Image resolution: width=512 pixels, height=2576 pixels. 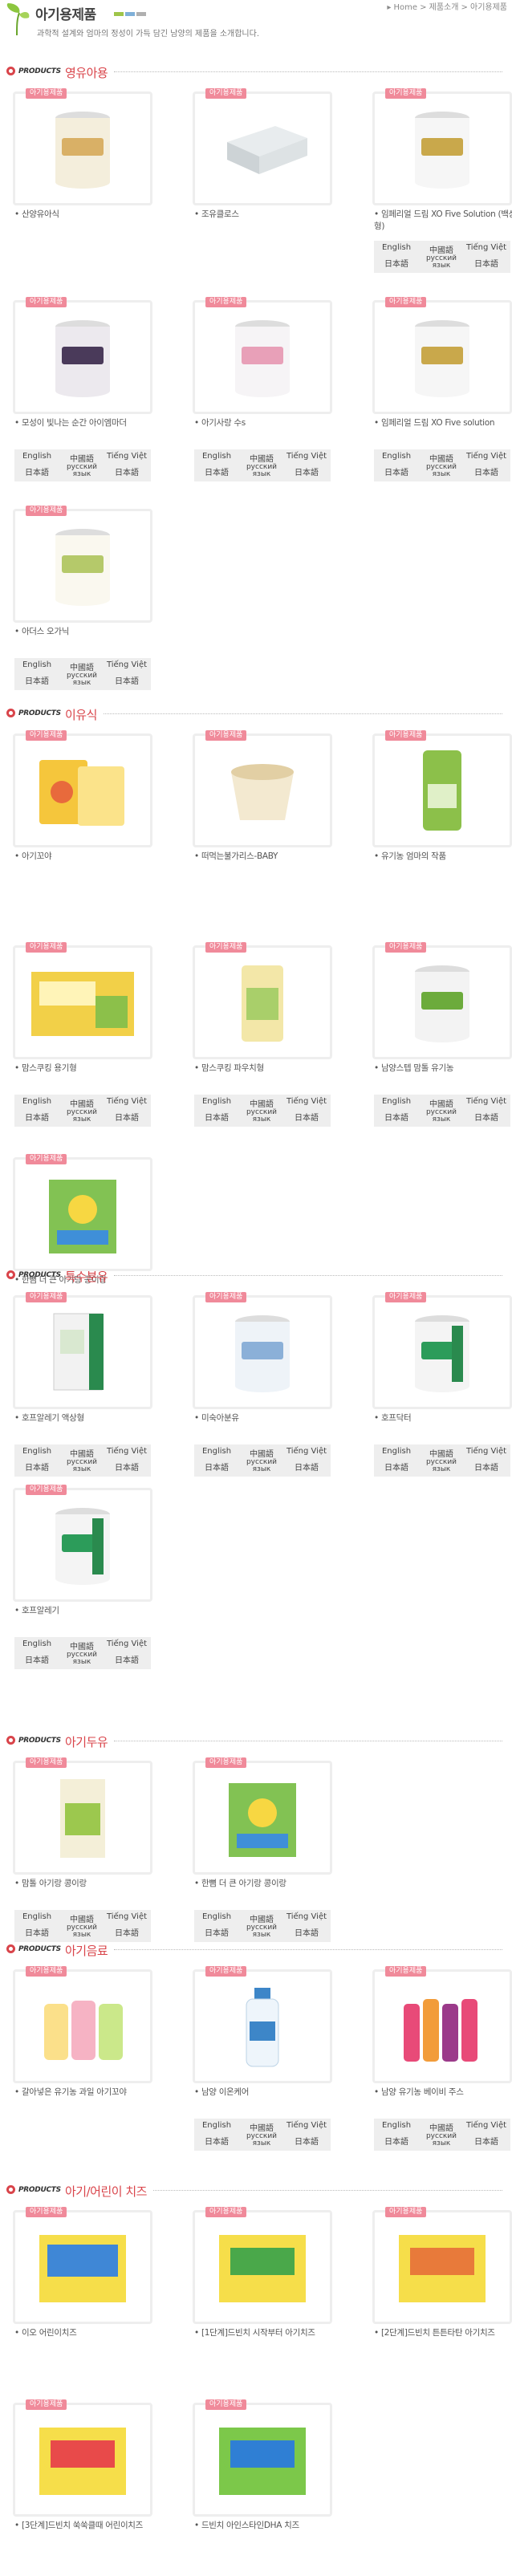 I want to click on product-name: 유기농 엄마의 작품, so click(x=443, y=857).